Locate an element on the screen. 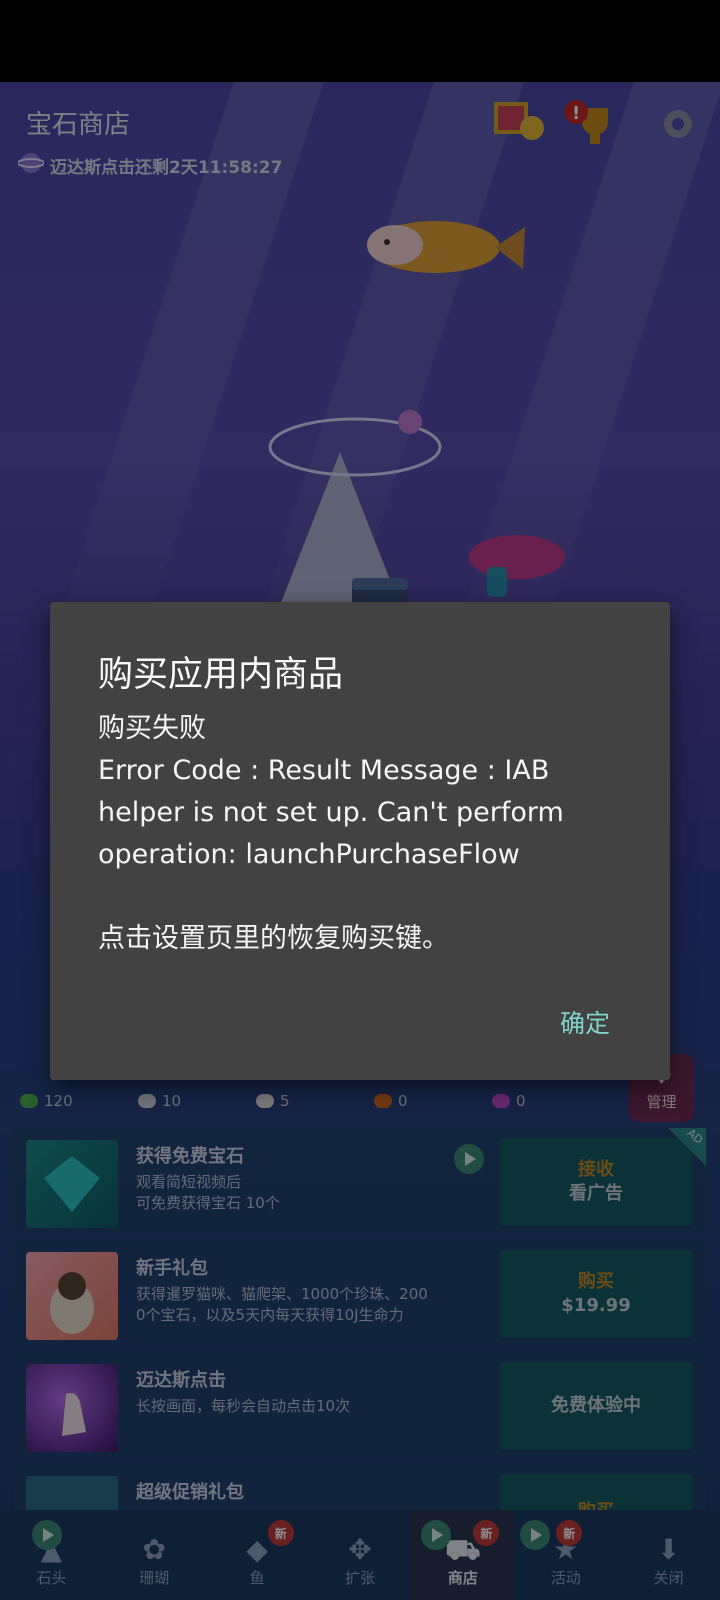  status-bar is located at coordinates (360, 41).